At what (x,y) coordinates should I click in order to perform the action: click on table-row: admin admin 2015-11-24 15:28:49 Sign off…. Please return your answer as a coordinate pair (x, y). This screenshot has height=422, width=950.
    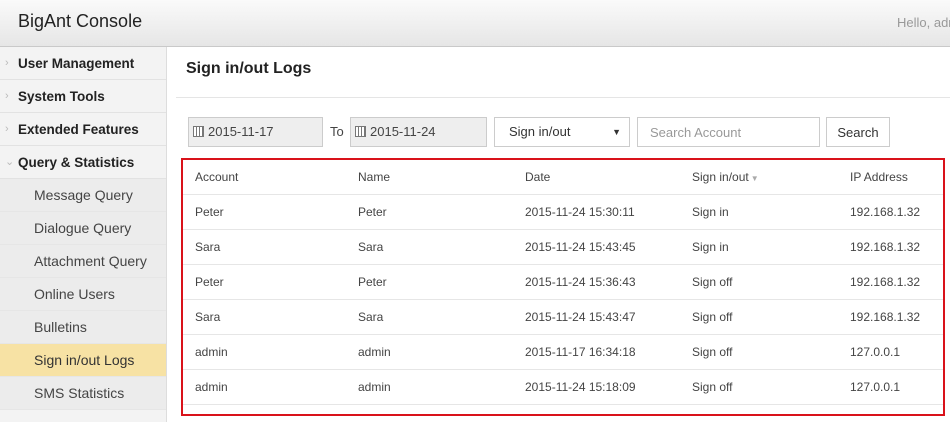
    Looking at the image, I should click on (563, 409).